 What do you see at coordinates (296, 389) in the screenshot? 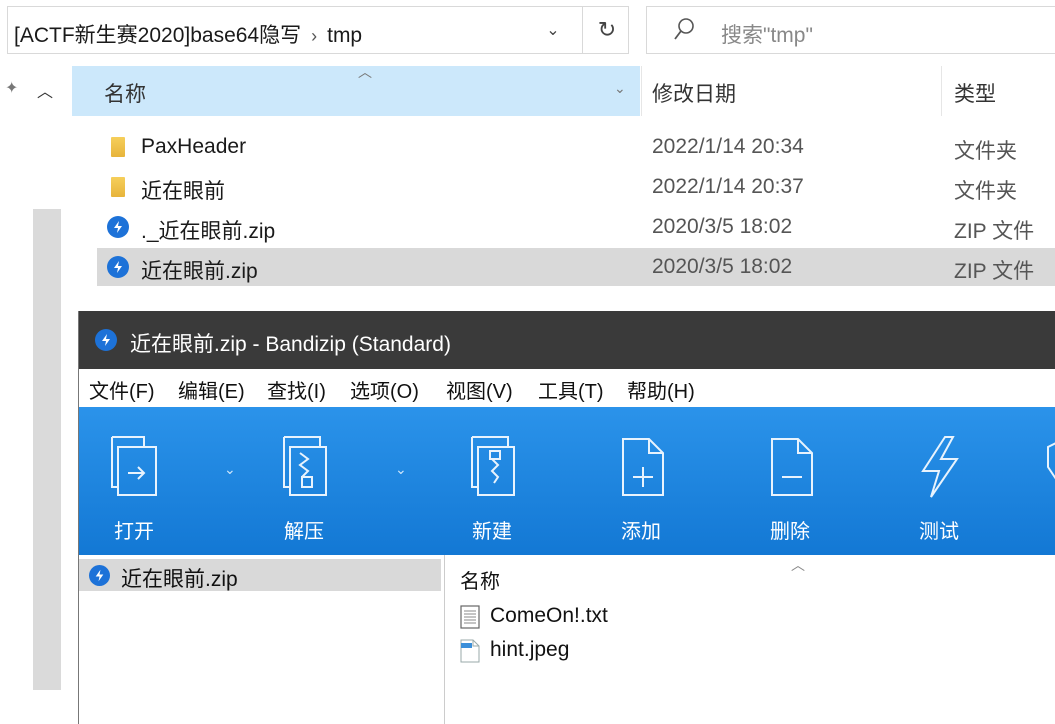
I see `menu-find: 查找(I)` at bounding box center [296, 389].